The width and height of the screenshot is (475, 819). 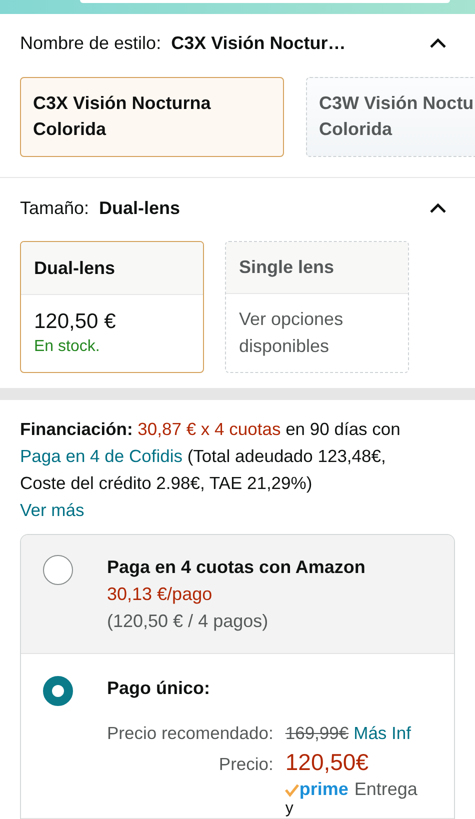 I want to click on financing-text: Financiación: 30,87 € x 4 cuotas en 90 días con Paga en 4 de Cofidis (Total adeudado 123,48€, Coste del crédito 2.98€, TAE 21,29%), so click(x=211, y=456).